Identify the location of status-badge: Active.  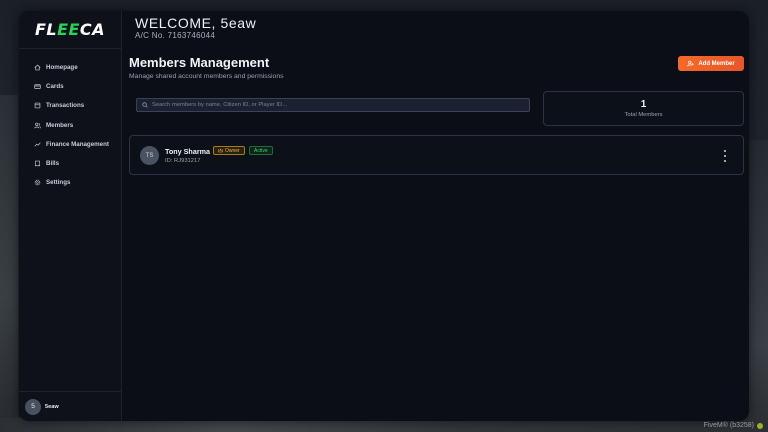
(261, 150).